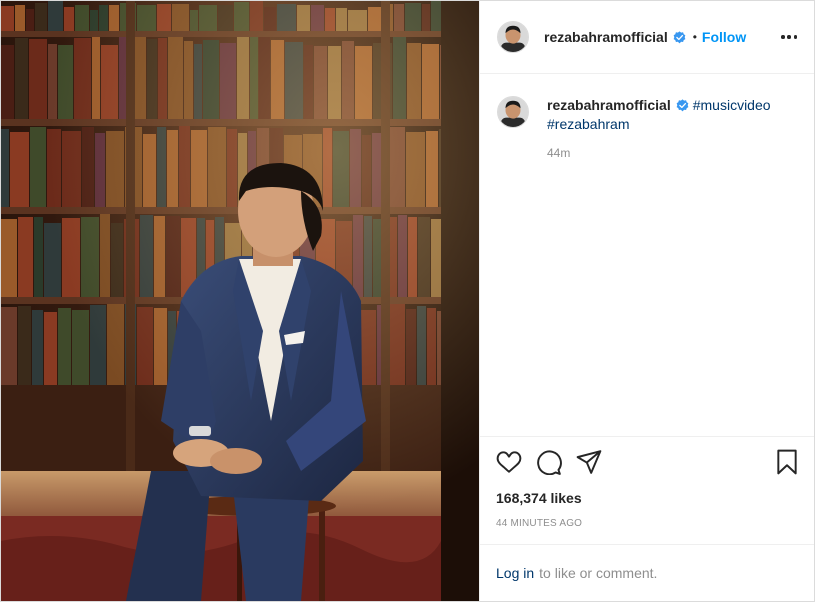 This screenshot has height=604, width=817. Describe the element at coordinates (509, 462) in the screenshot. I see `heart-icon` at that location.